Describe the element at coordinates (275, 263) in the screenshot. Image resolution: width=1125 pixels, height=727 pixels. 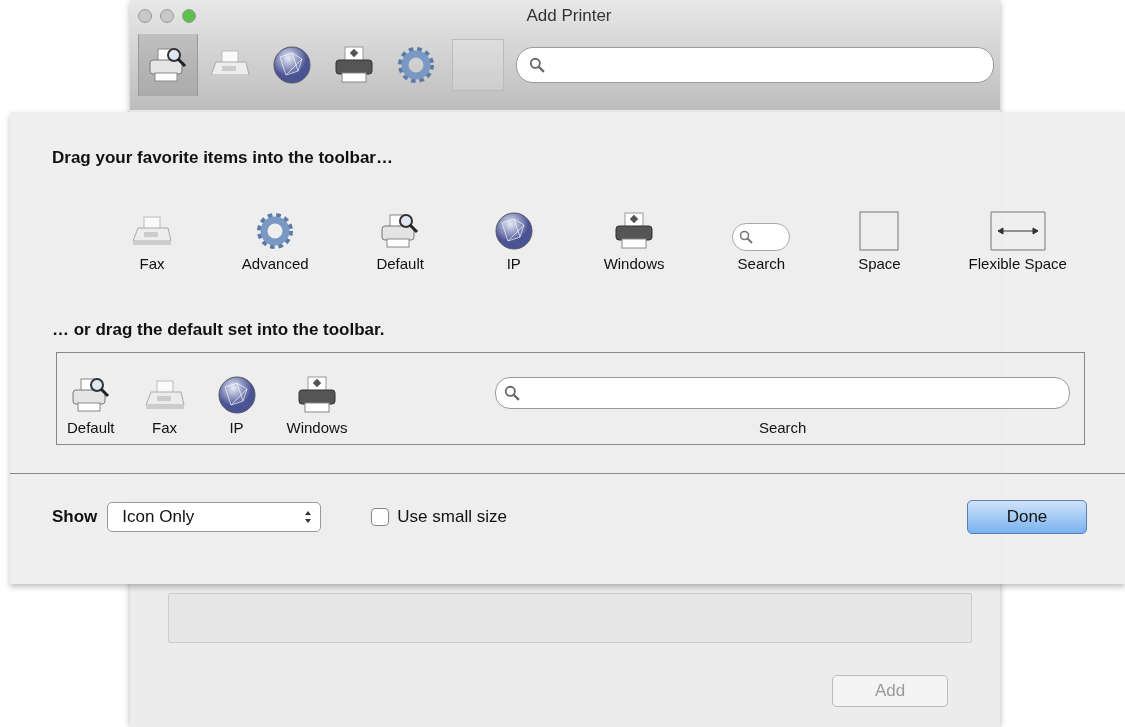
I see `toolbar-item-label: Advanced` at that location.